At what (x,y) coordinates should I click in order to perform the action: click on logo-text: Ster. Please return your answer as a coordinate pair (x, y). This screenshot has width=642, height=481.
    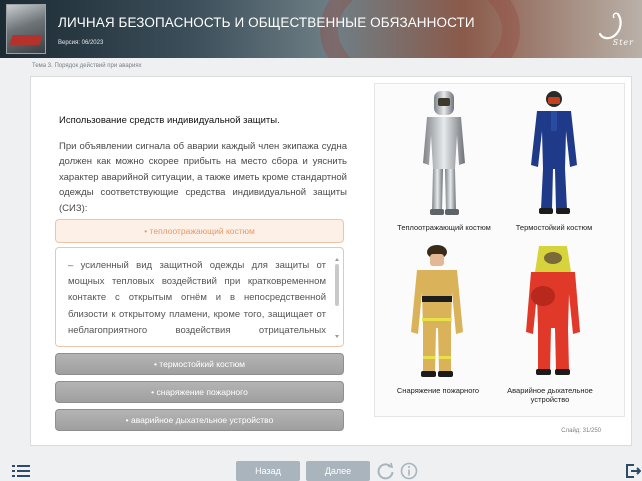
    Looking at the image, I should click on (623, 42).